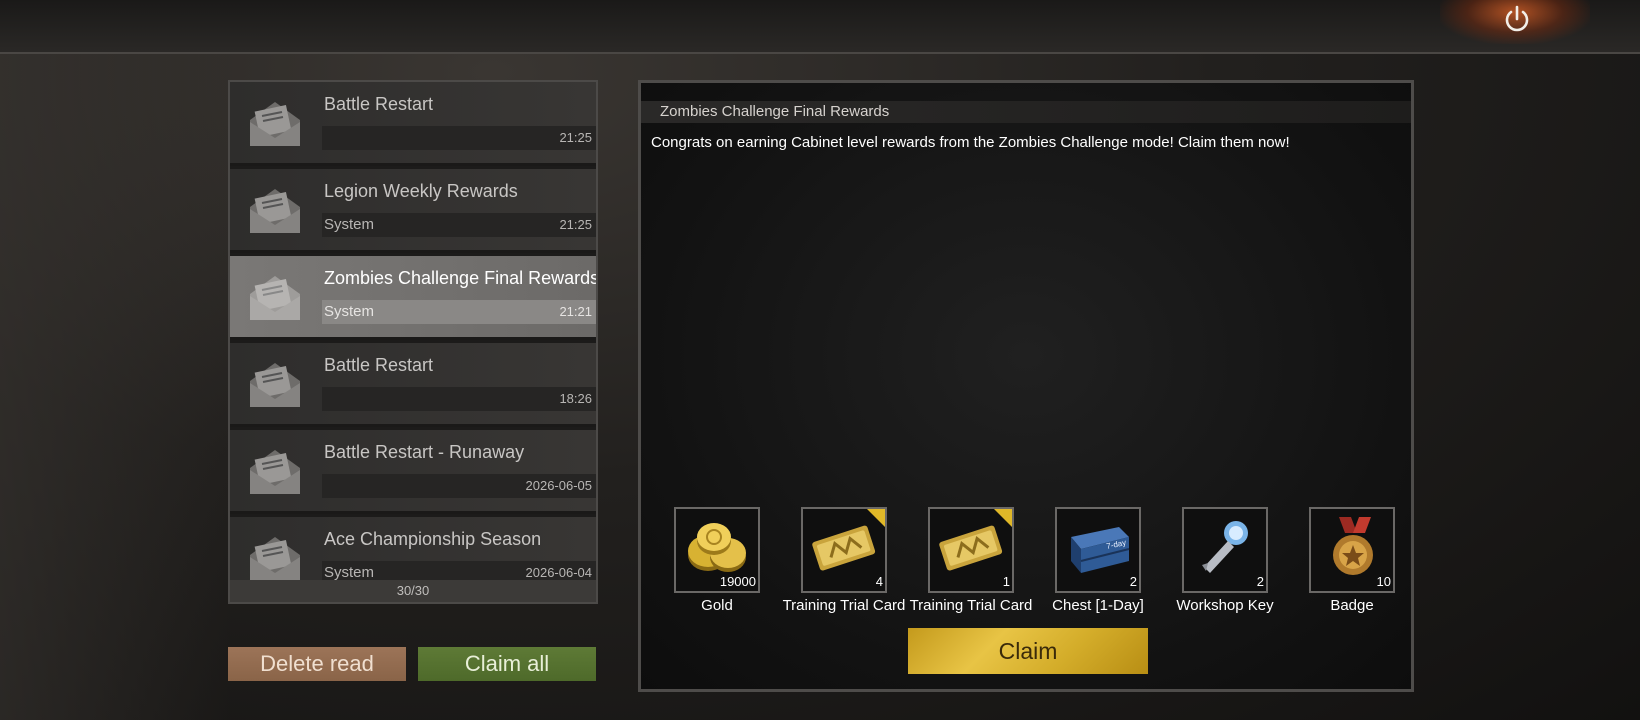 The image size is (1640, 720). Describe the element at coordinates (717, 605) in the screenshot. I see `reward-name: Gold` at that location.